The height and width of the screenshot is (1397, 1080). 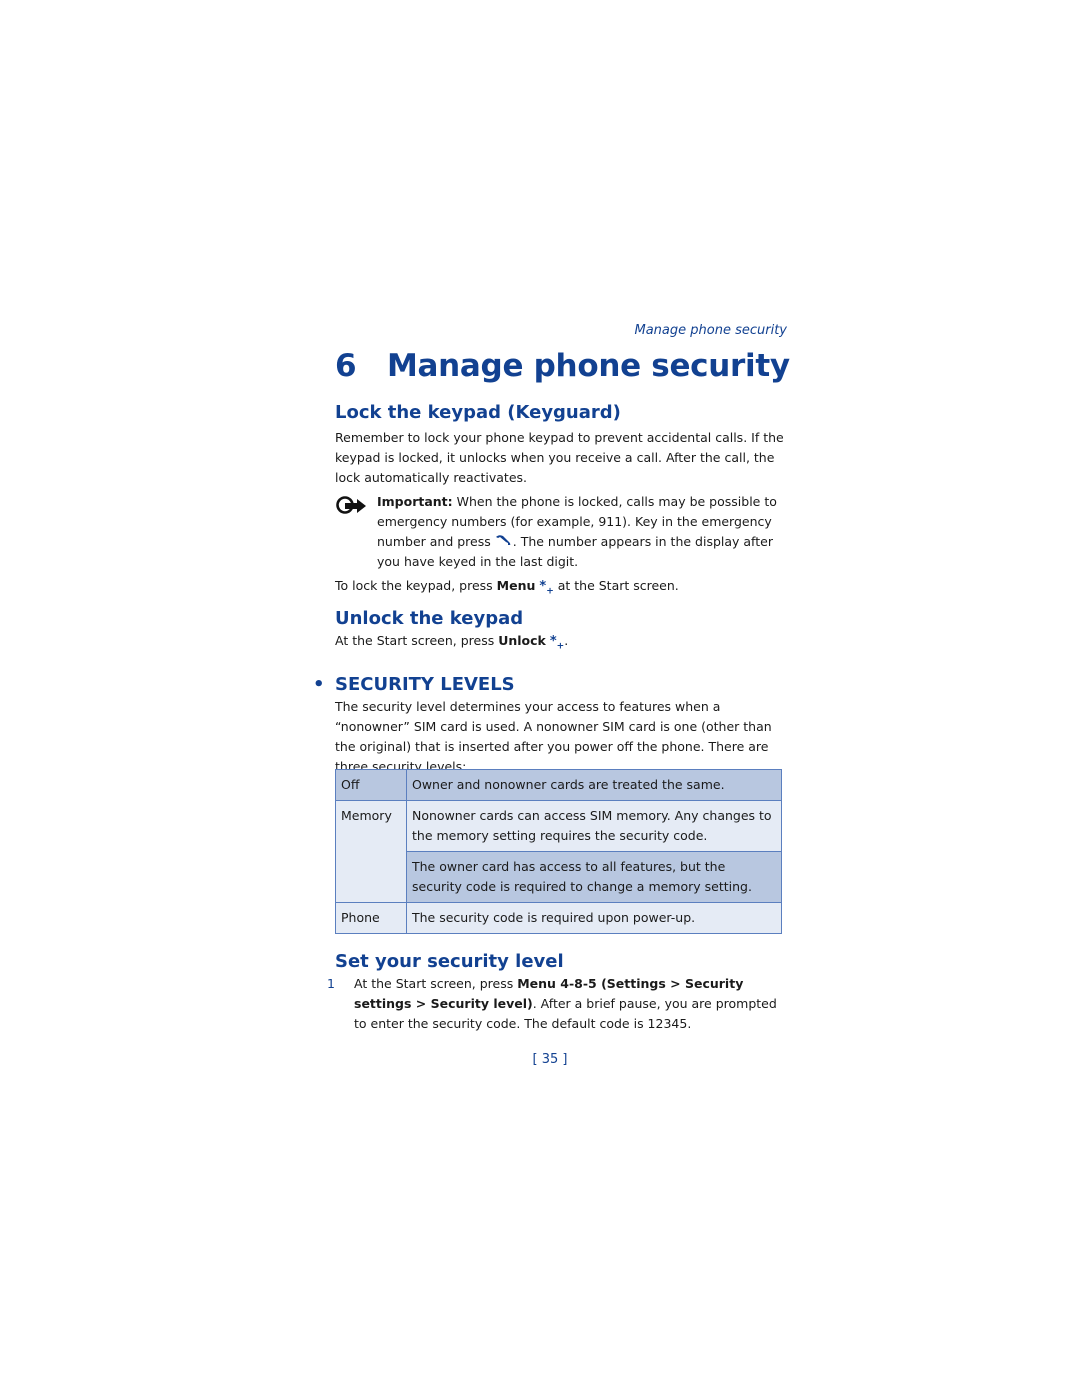 I want to click on lock-keypad-heading: Lock the keypad (Keyguard), so click(x=478, y=412).